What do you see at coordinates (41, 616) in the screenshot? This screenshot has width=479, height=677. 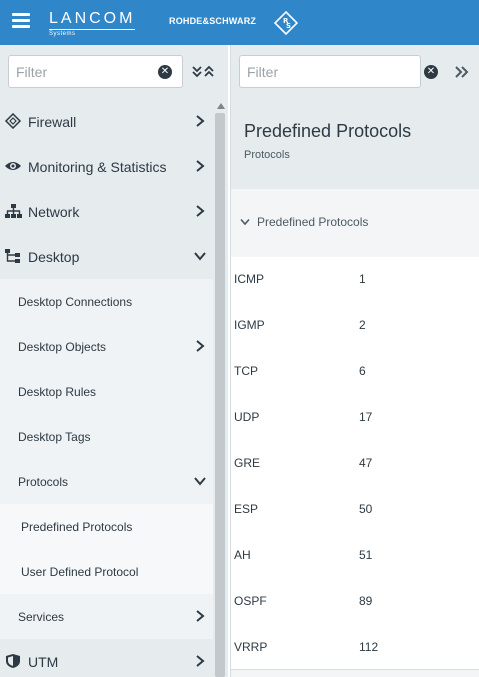 I see `nav-item-label: Services` at bounding box center [41, 616].